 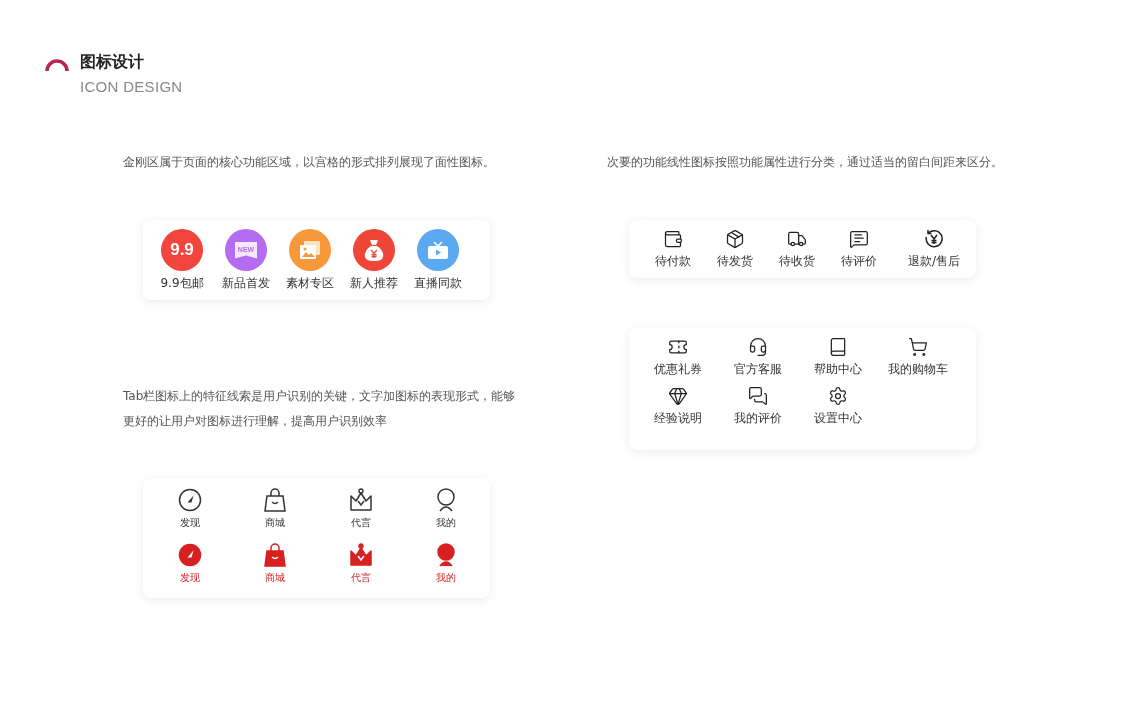 What do you see at coordinates (131, 87) in the screenshot?
I see `page-subtitle: ICON DESIGN` at bounding box center [131, 87].